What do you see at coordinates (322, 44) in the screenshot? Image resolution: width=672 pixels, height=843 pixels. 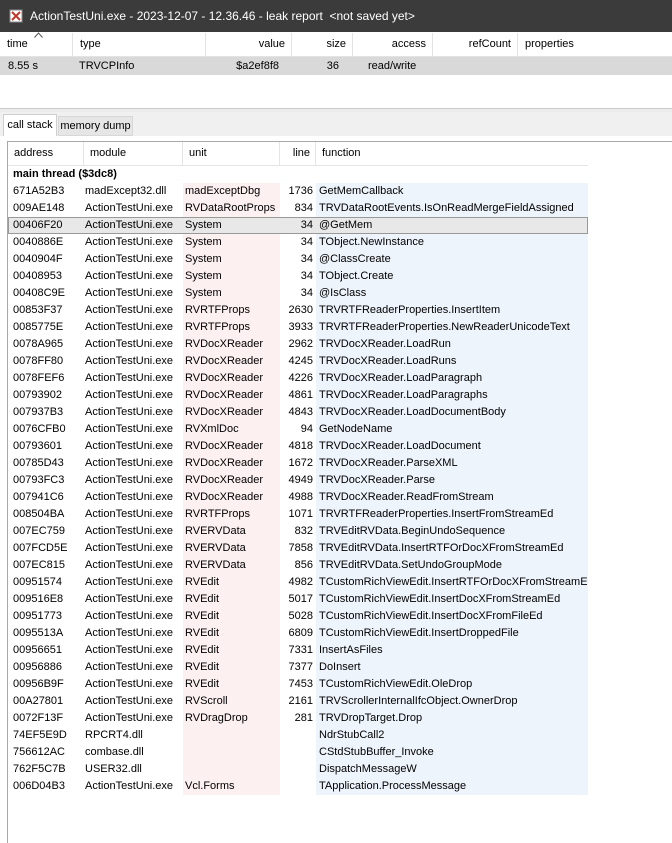 I see `column-header-size: size` at bounding box center [322, 44].